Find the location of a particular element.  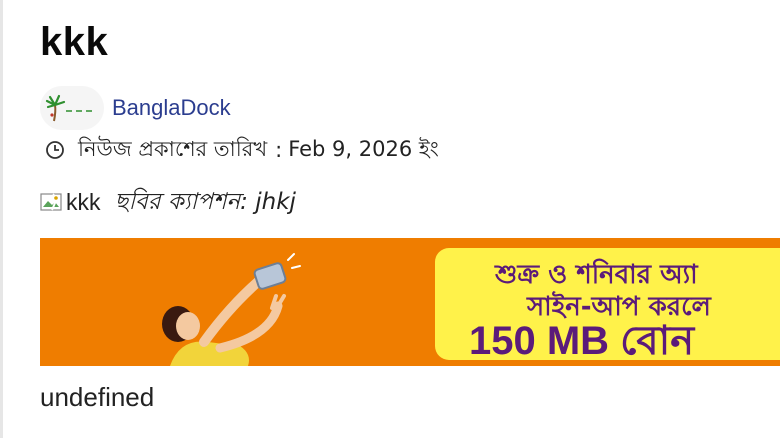

broken-image-icon is located at coordinates (51, 202).